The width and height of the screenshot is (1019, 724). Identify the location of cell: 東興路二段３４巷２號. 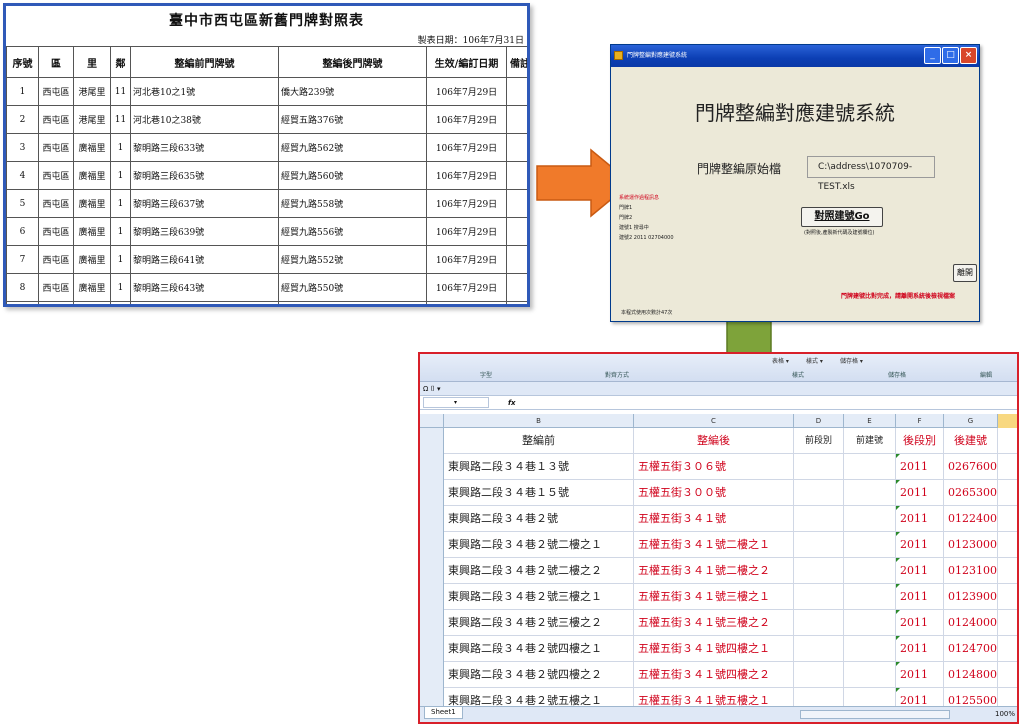
(539, 519).